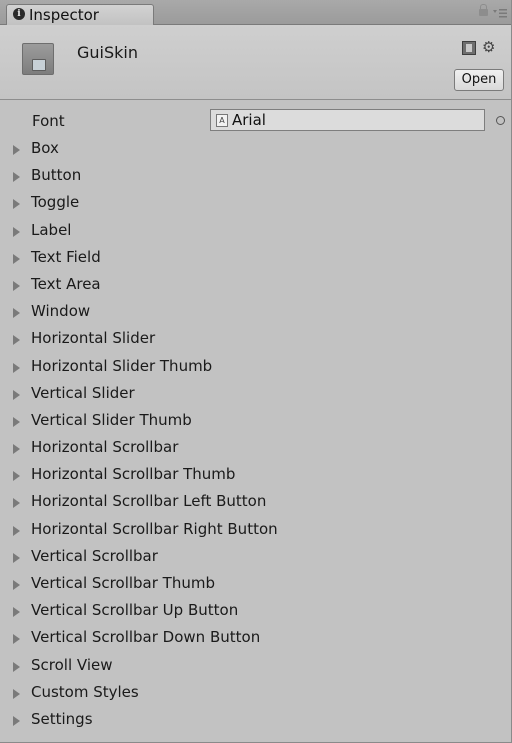 The width and height of the screenshot is (512, 743). I want to click on foldout-label: Vertical Scrollbar Up Button, so click(135, 610).